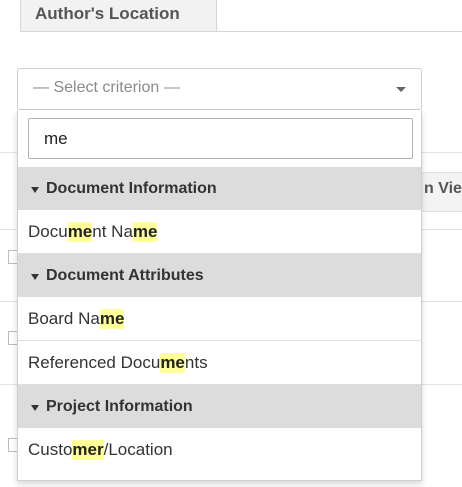 The width and height of the screenshot is (462, 487). Describe the element at coordinates (219, 188) in the screenshot. I see `group-header-document-information: Document Information` at that location.